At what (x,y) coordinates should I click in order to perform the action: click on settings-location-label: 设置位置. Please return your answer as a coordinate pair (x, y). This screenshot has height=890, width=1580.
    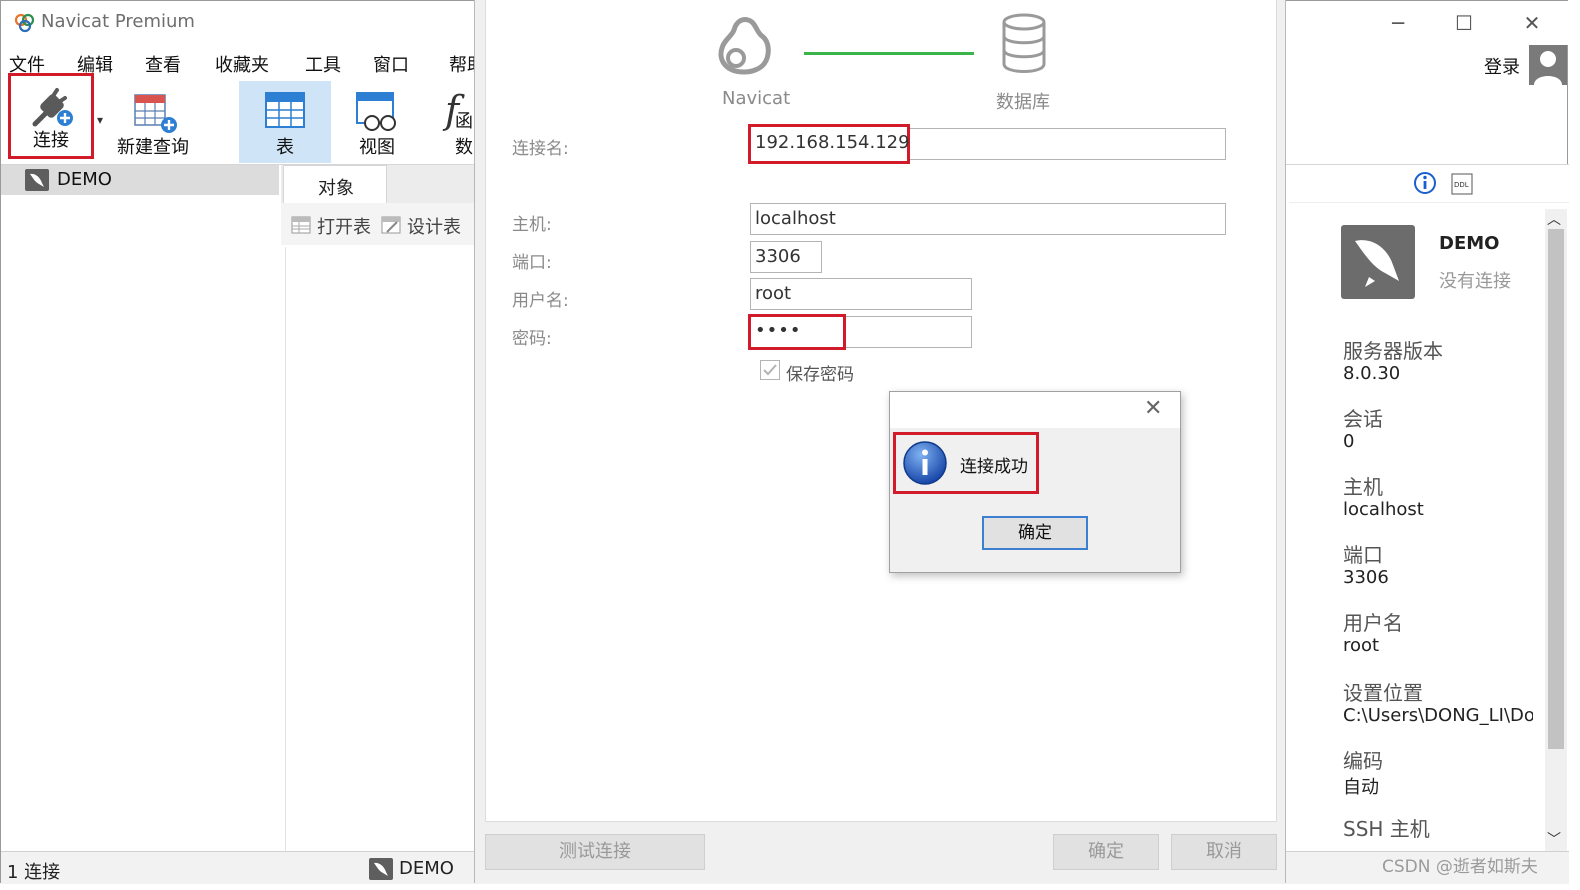
    Looking at the image, I should click on (1383, 693).